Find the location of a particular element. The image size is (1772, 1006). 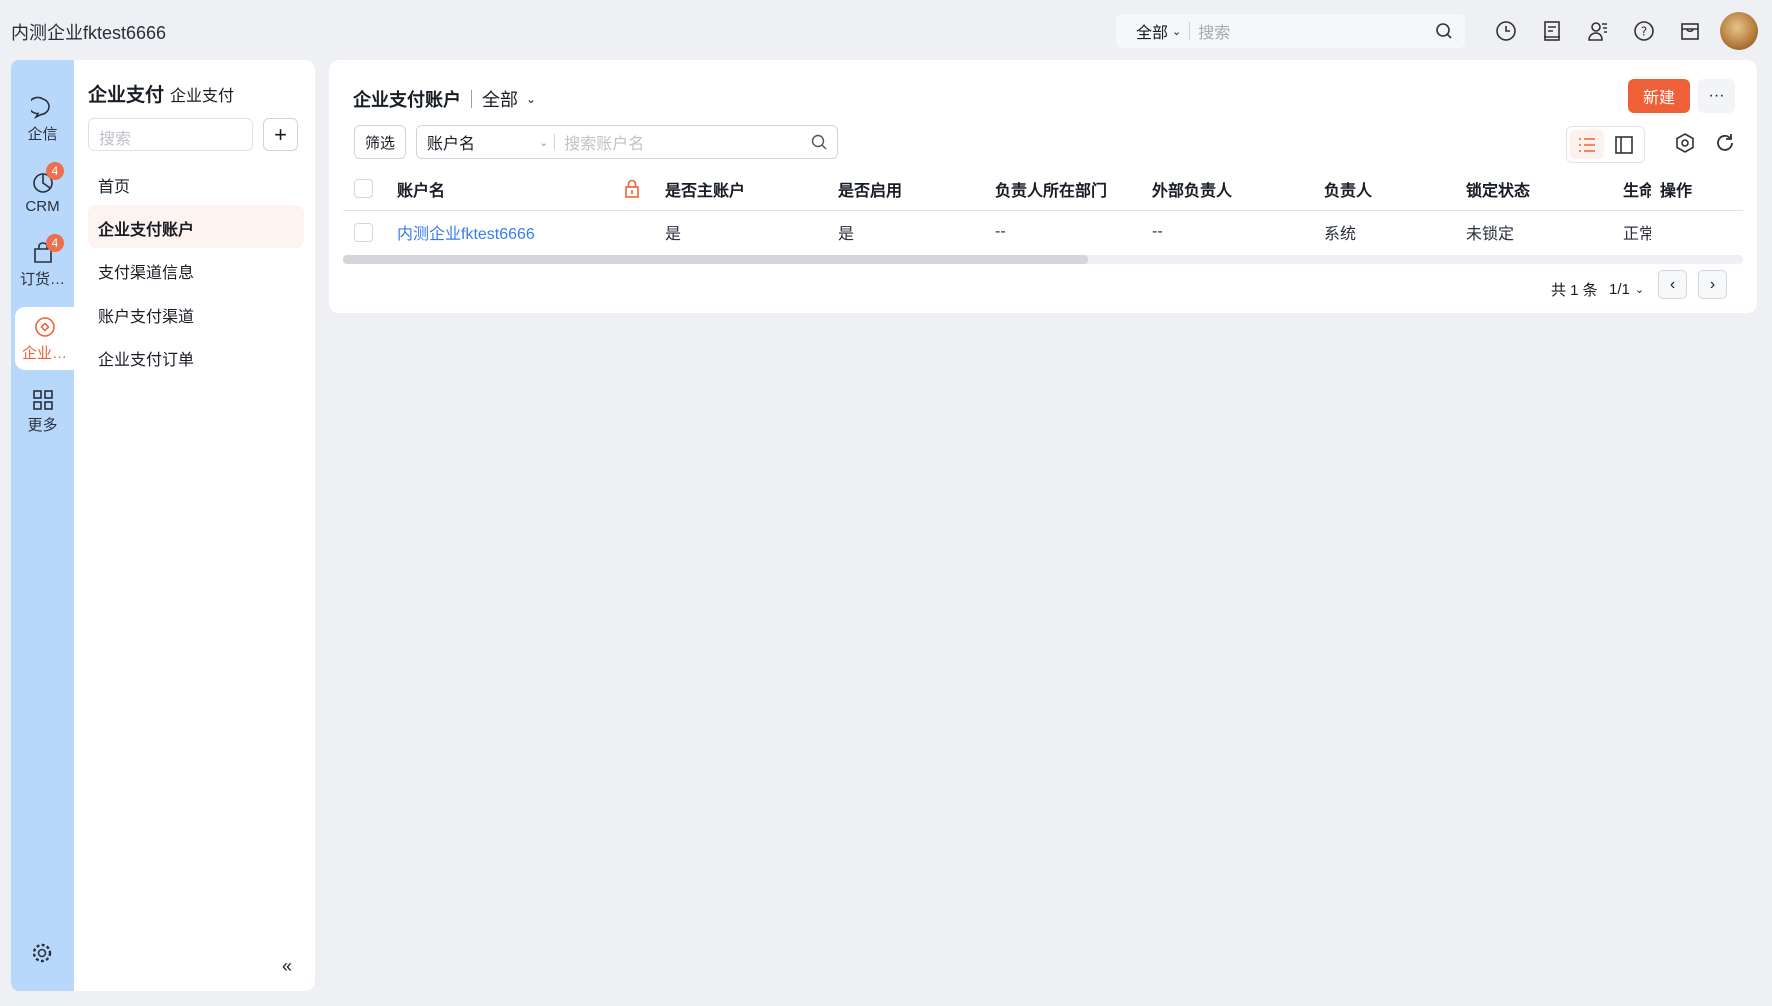

account-name-link: 内测企业fktest6666 is located at coordinates (466, 232).